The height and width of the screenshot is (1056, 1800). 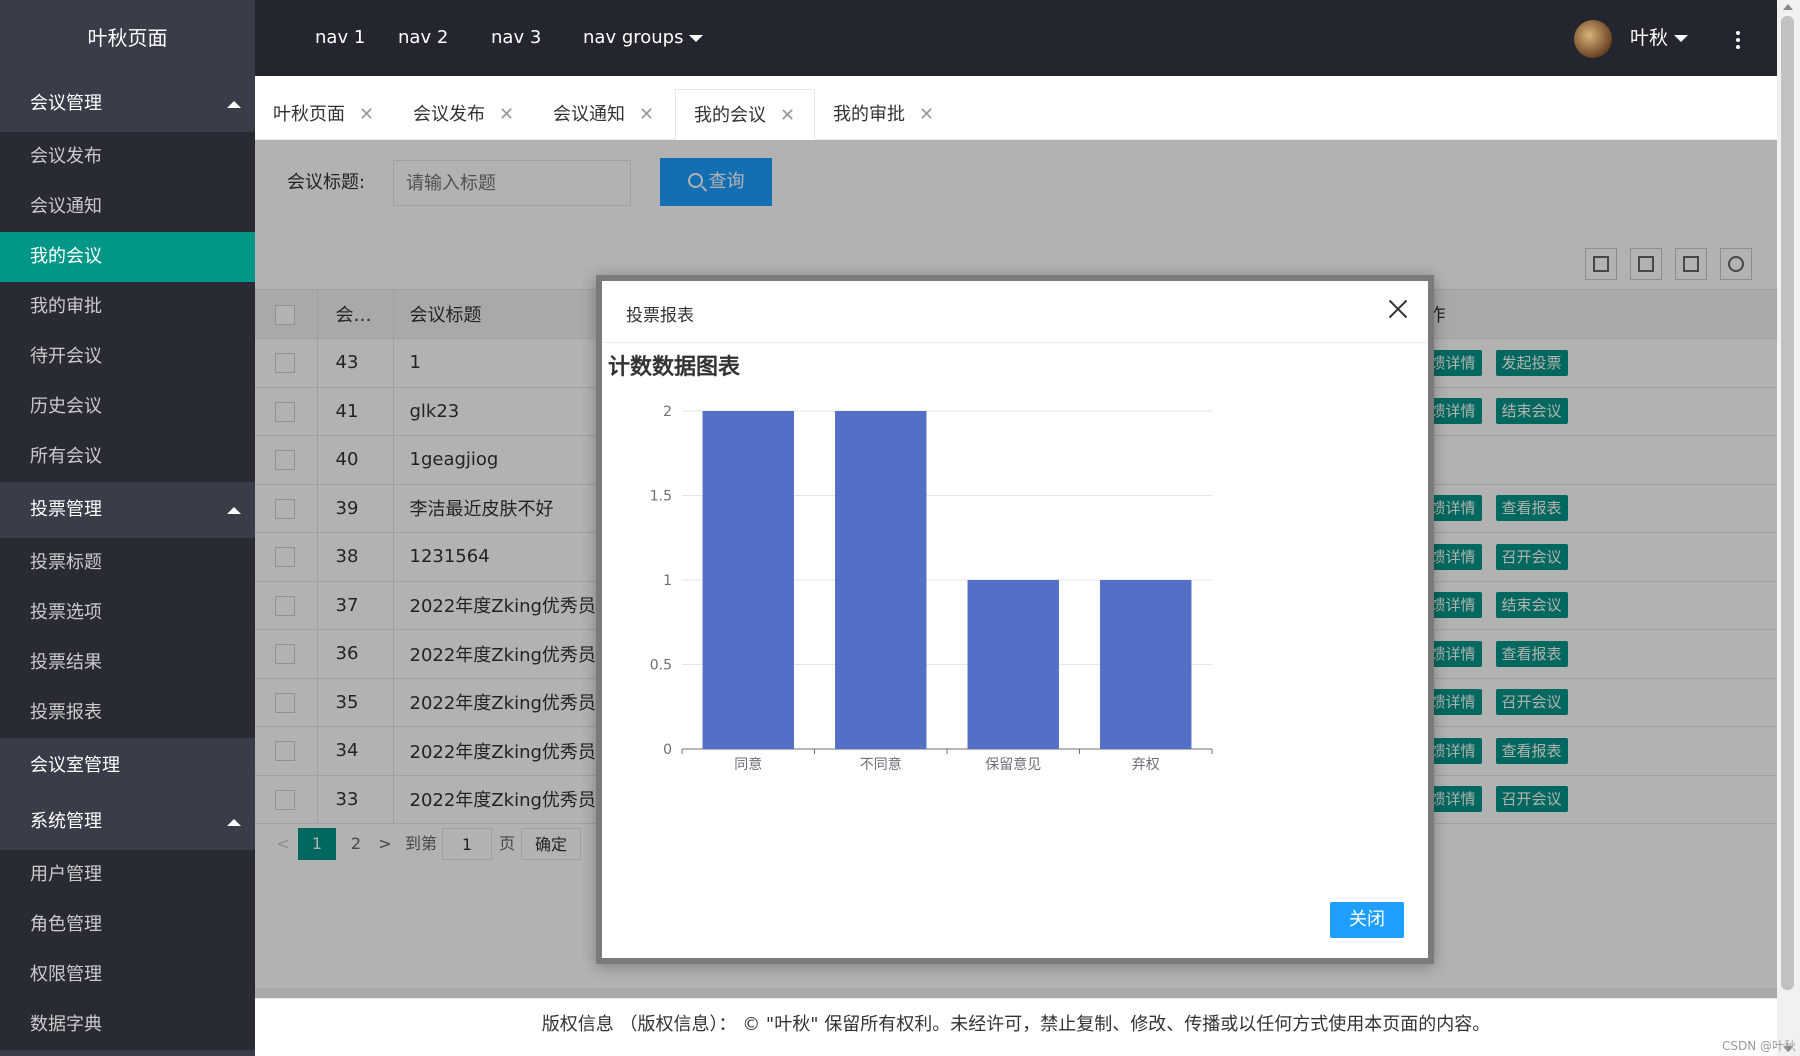 I want to click on menu-group-room: 会议室管理, so click(x=127, y=766).